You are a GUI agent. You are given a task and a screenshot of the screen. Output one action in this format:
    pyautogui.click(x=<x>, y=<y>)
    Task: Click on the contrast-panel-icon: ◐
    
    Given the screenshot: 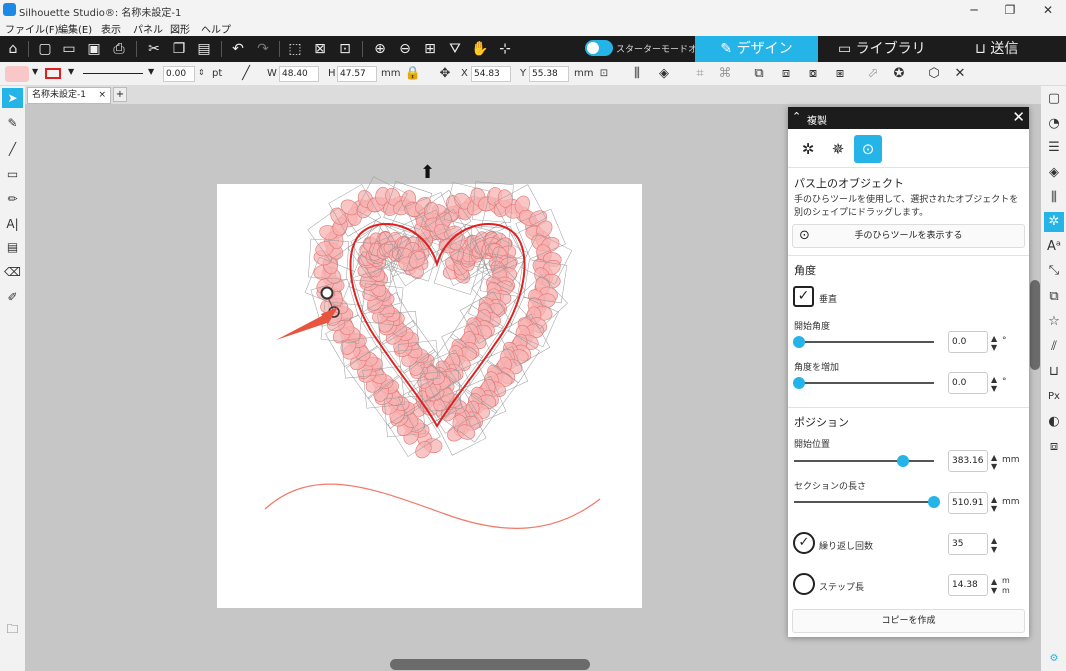 What is the action you would take?
    pyautogui.click(x=1054, y=422)
    